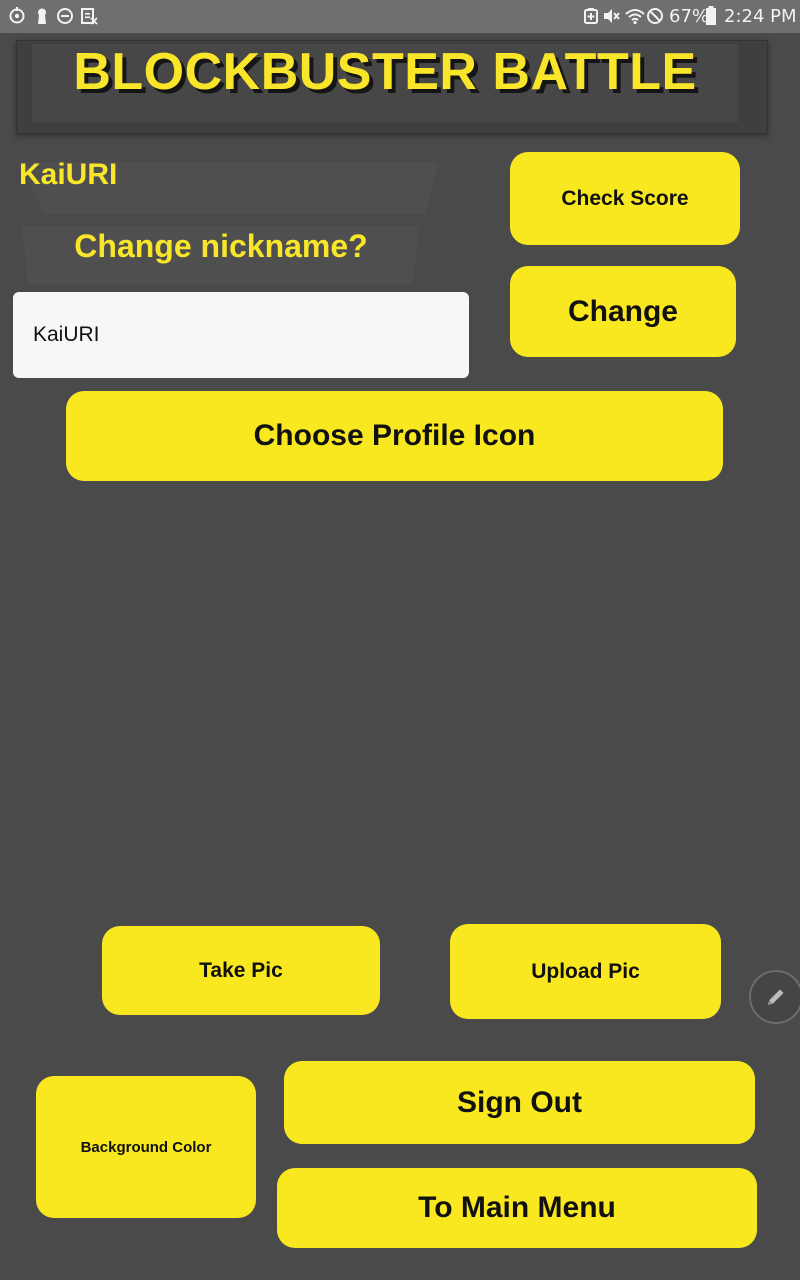 The image size is (800, 1280). Describe the element at coordinates (400, 16) in the screenshot. I see `status-bar: 67% 2:24 PM` at that location.